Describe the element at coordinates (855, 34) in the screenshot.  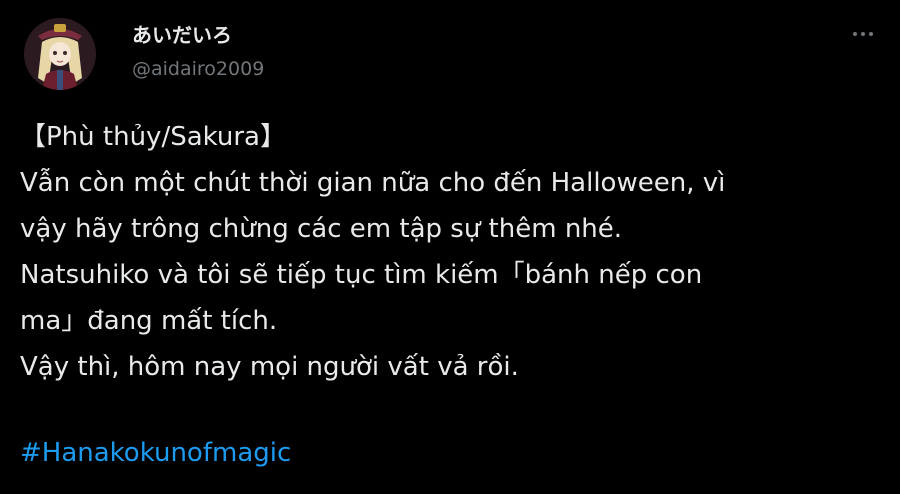
I see `more-options-icon` at that location.